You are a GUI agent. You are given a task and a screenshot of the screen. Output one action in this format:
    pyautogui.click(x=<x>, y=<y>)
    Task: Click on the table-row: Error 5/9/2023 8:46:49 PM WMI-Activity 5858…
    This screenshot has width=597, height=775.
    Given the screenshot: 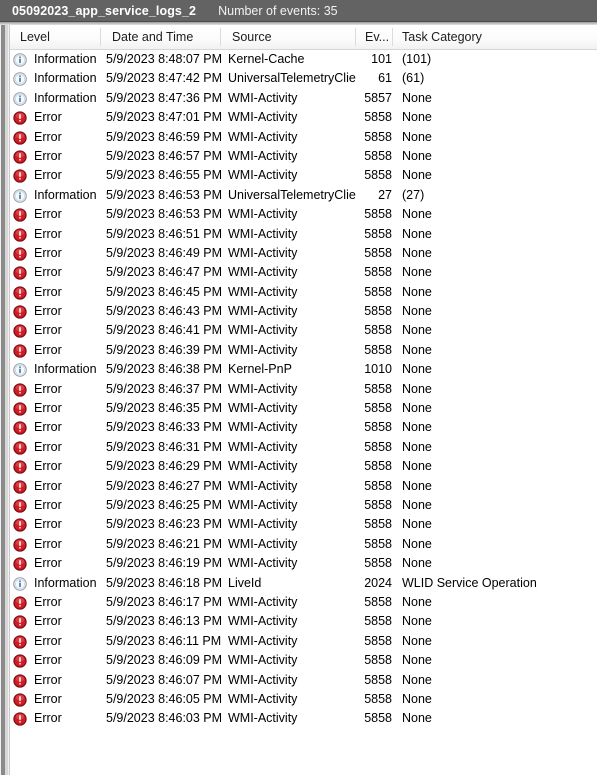 What is the action you would take?
    pyautogui.click(x=303, y=253)
    